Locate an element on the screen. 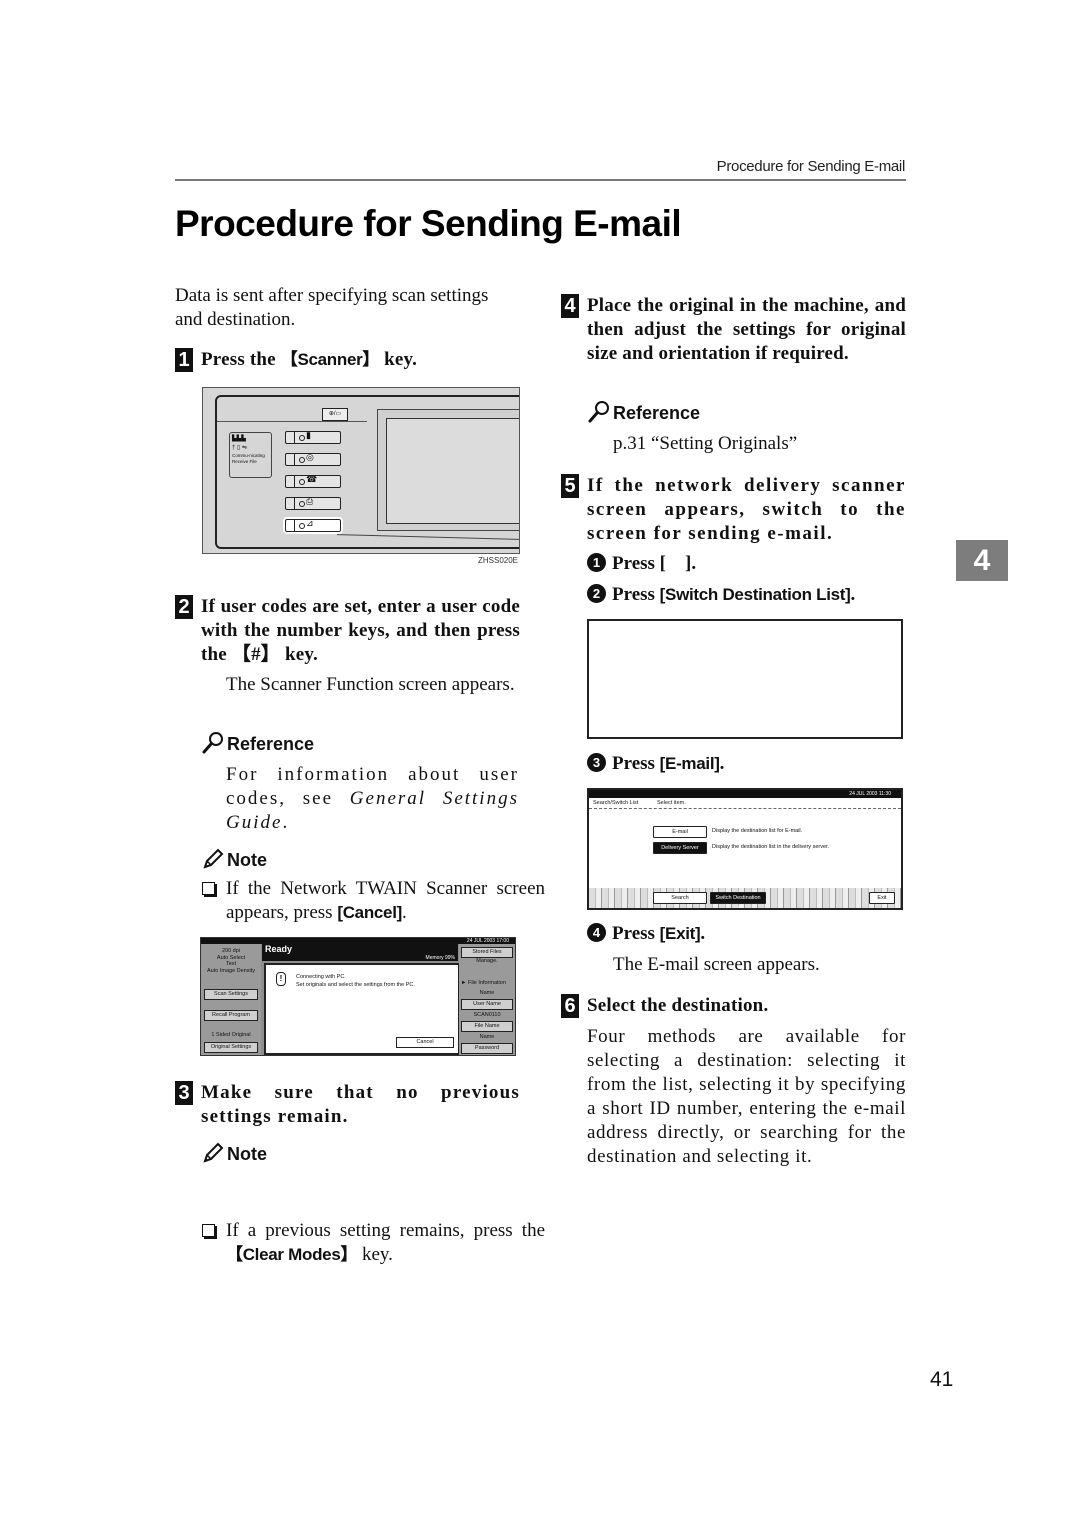 The height and width of the screenshot is (1528, 1080). search-button: Search is located at coordinates (680, 898).